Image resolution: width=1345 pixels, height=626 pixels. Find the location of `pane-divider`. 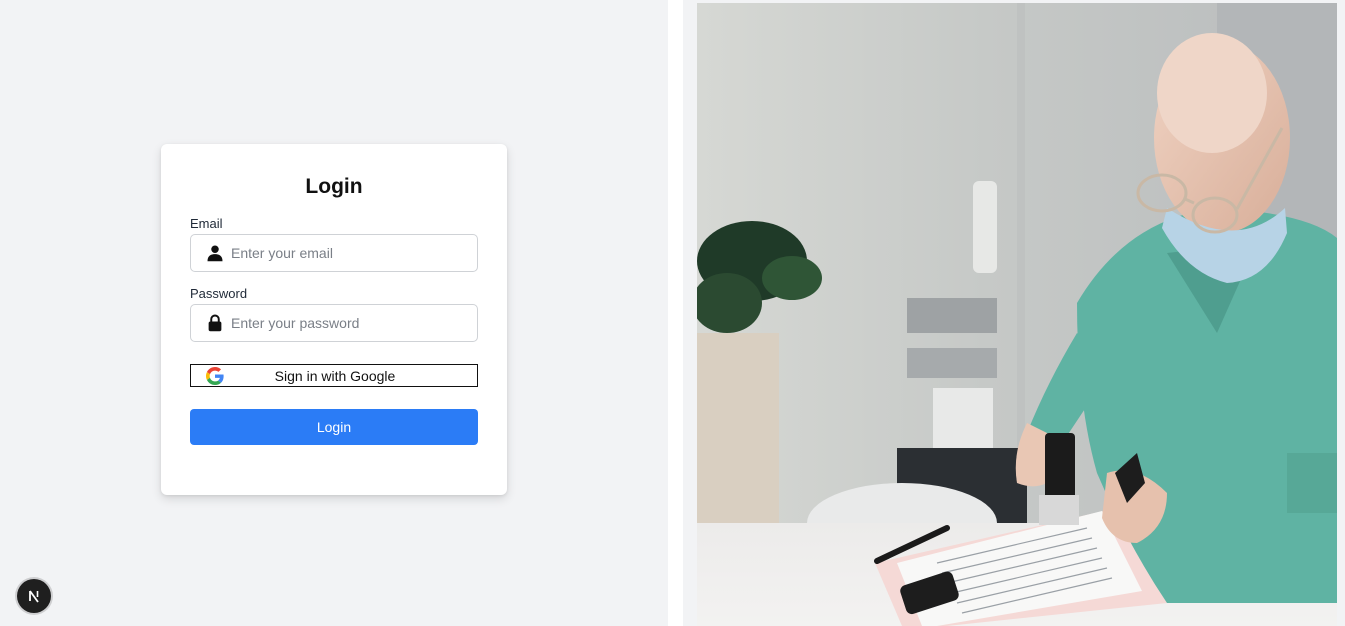

pane-divider is located at coordinates (675, 313).